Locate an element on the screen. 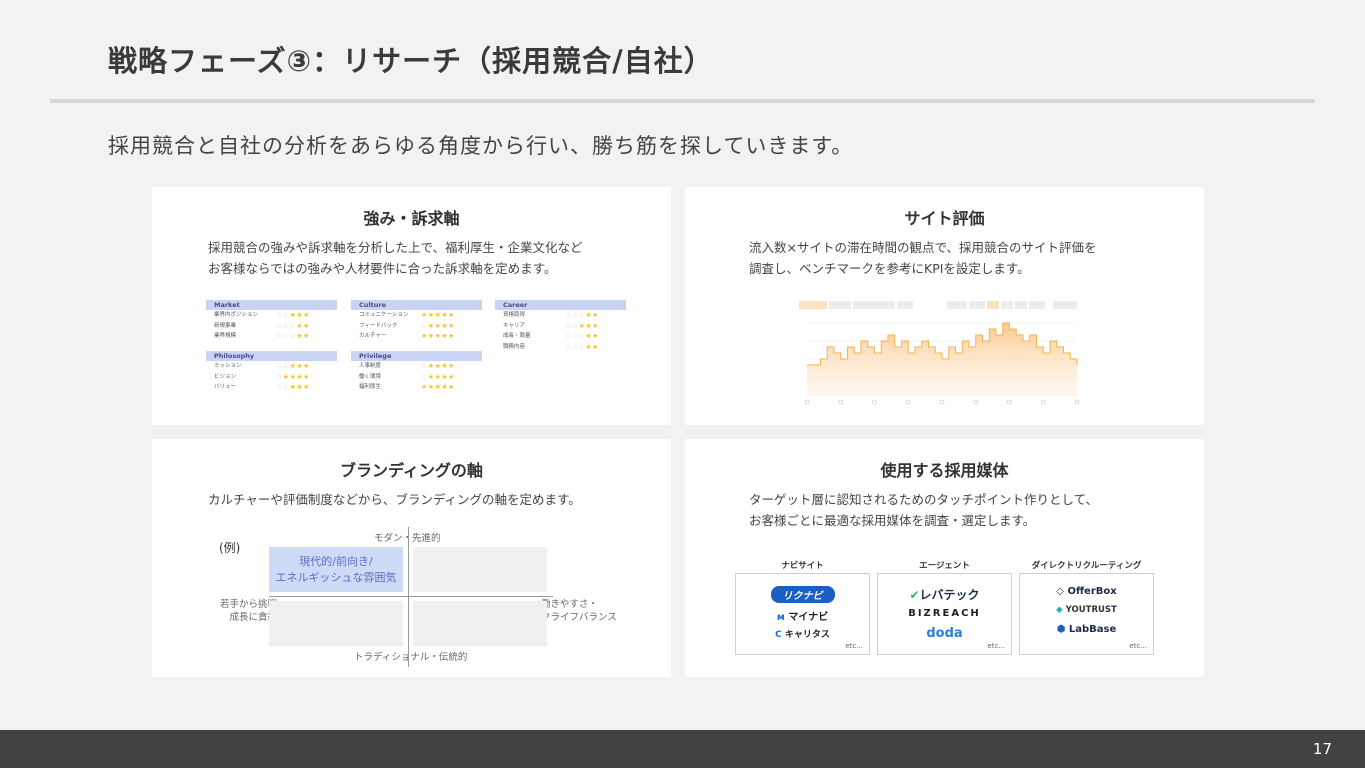 The width and height of the screenshot is (1365, 768). rating-row: ミッション ☆☆★★★ is located at coordinates (271, 366).